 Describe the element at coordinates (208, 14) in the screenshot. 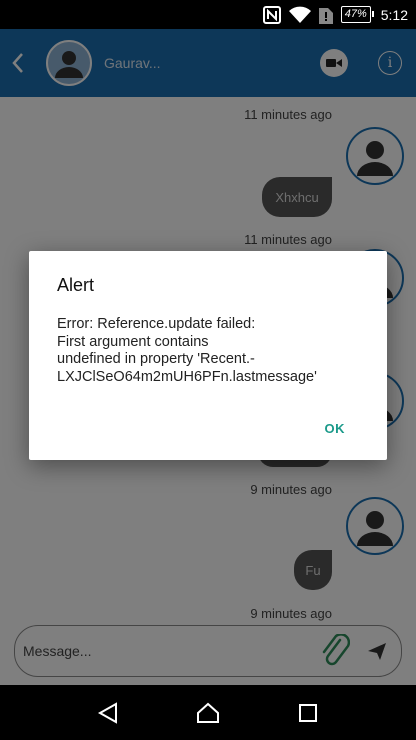

I see `status-bar: 47% 5:12` at that location.